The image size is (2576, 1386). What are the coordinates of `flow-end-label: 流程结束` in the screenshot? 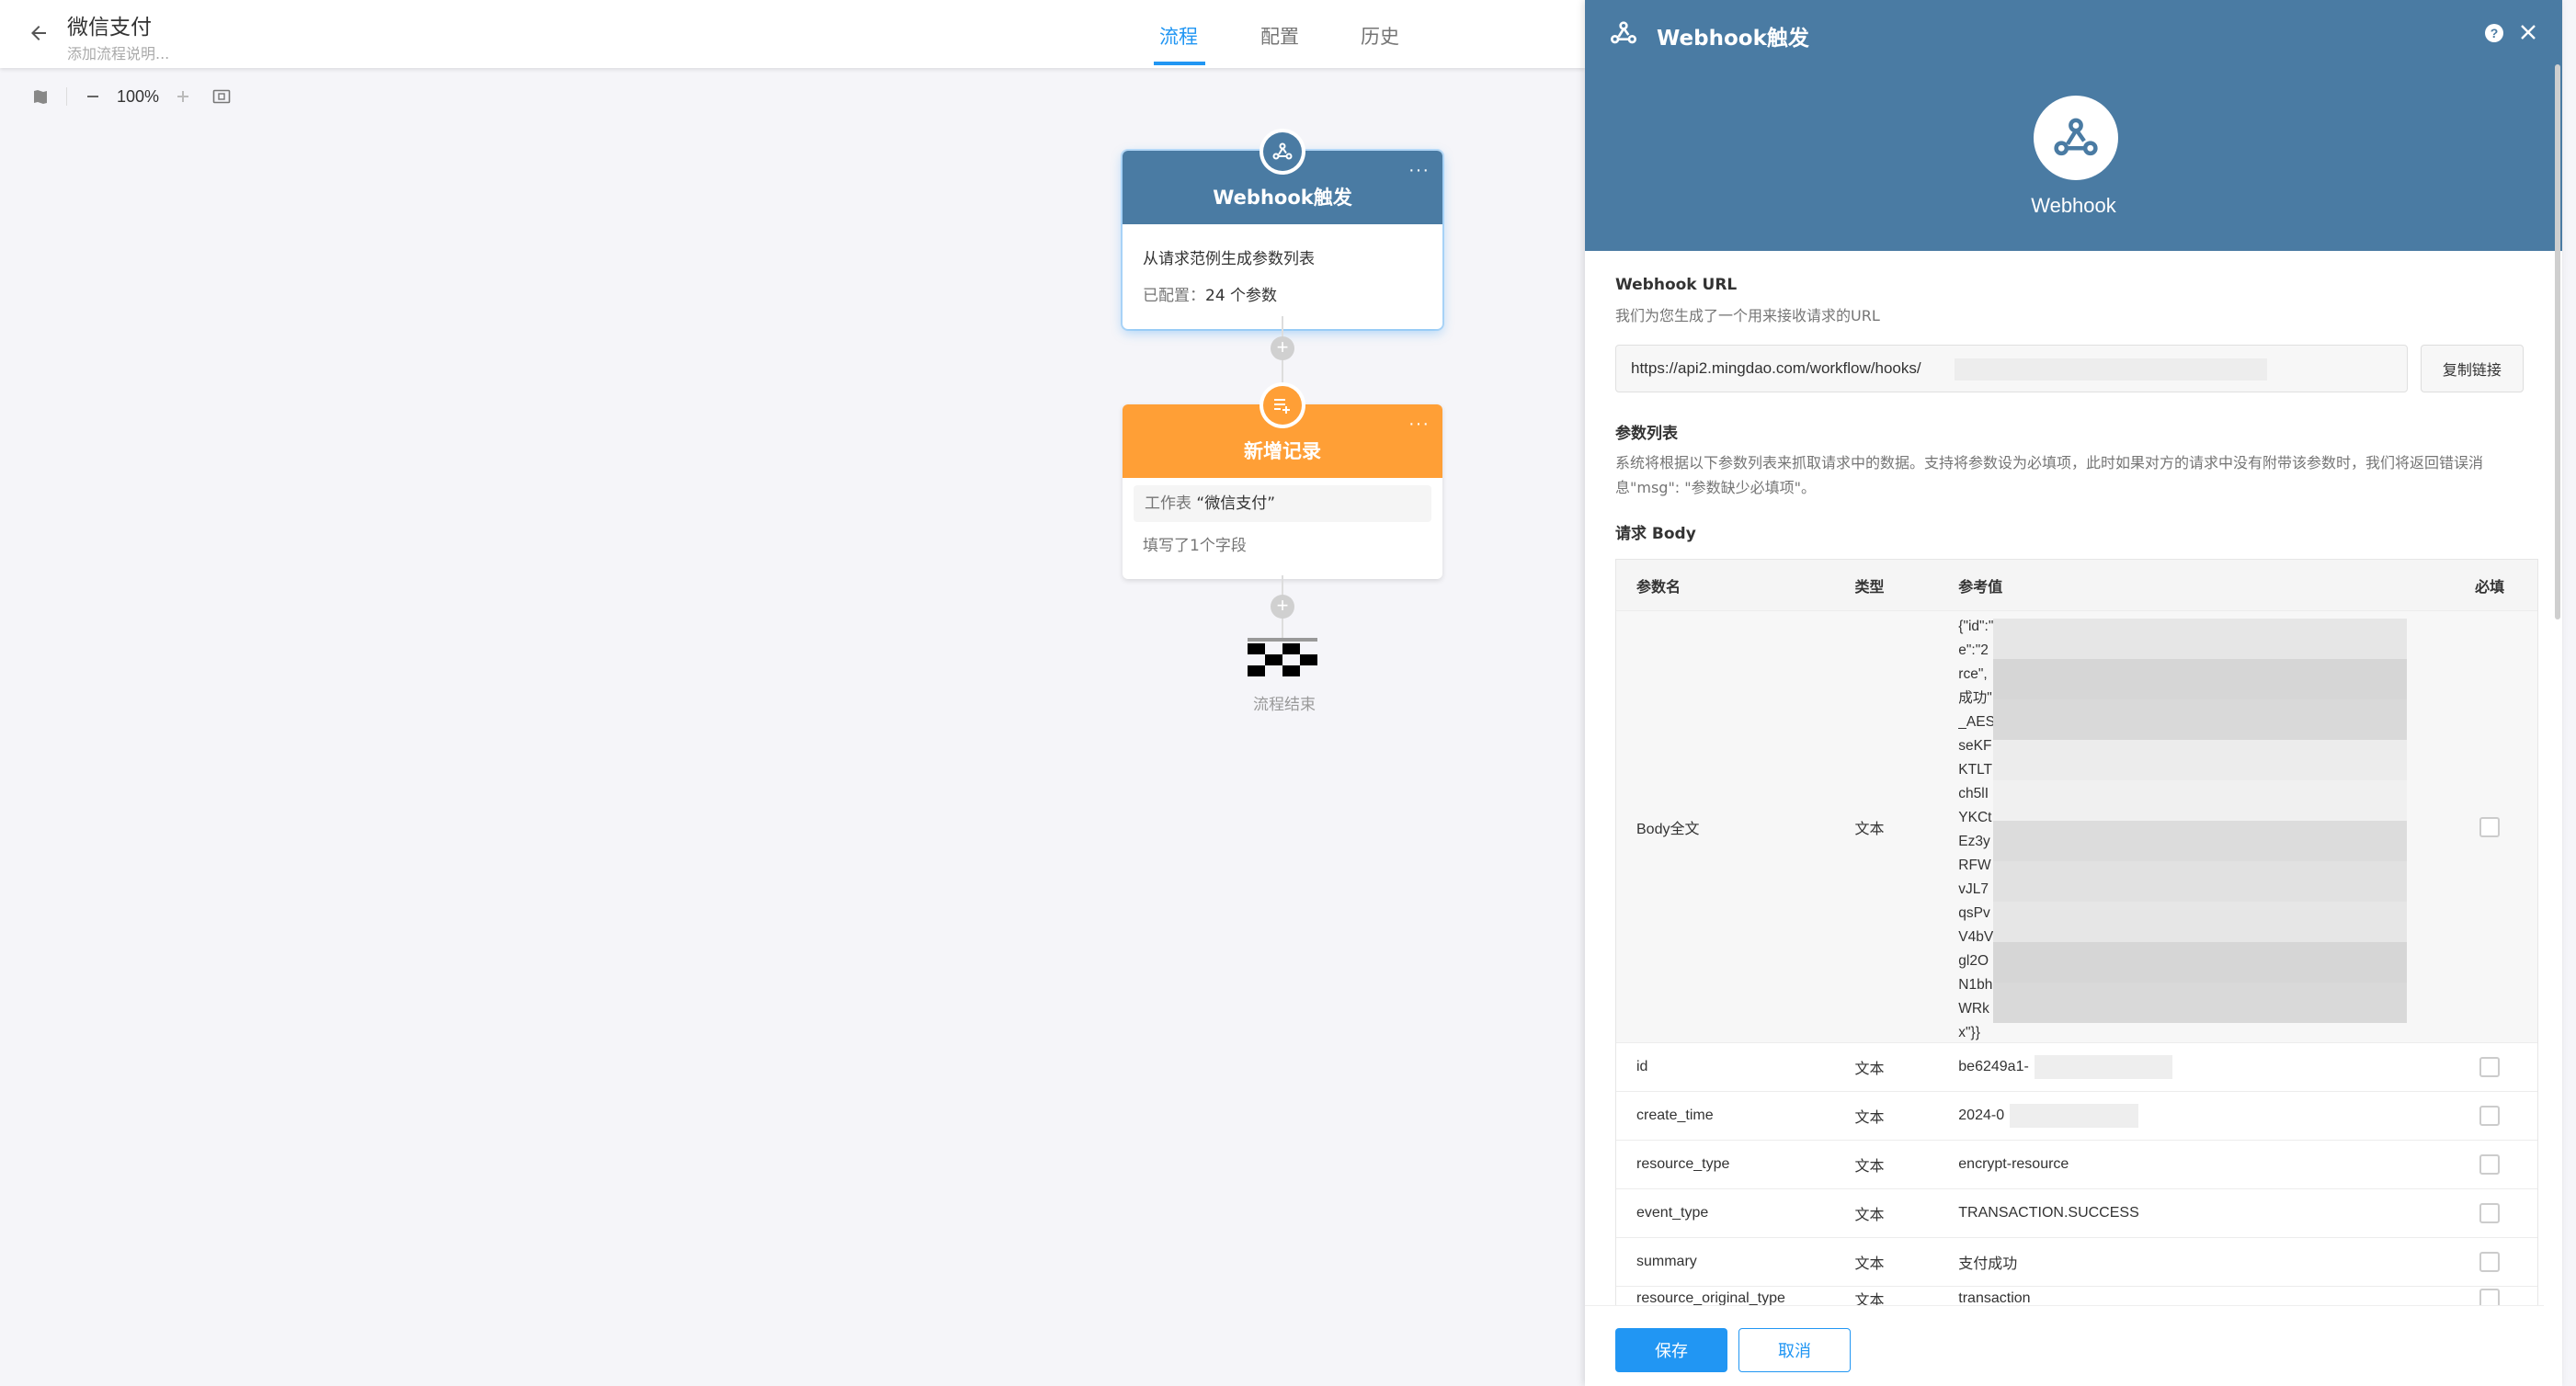 It's located at (1284, 705).